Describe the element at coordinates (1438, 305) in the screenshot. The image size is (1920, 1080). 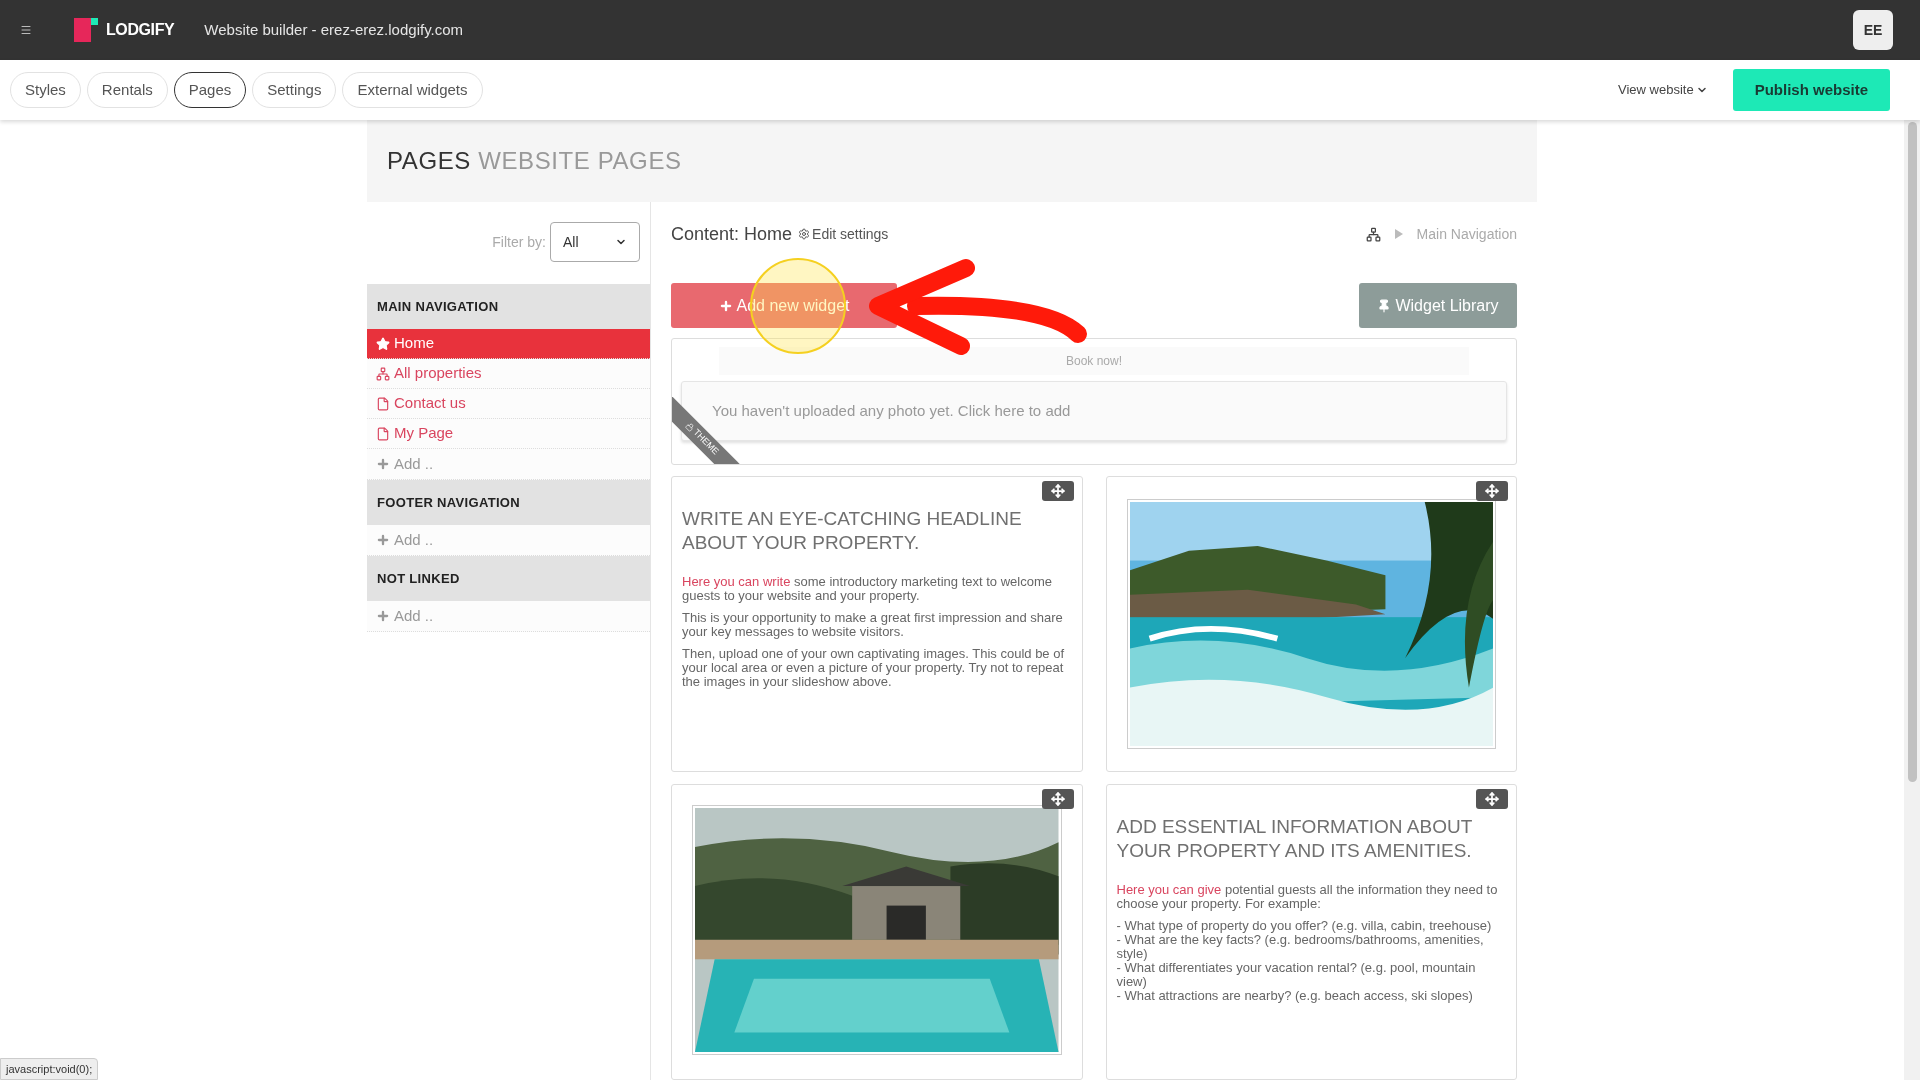
I see `widget-library-button: Widget Library` at that location.